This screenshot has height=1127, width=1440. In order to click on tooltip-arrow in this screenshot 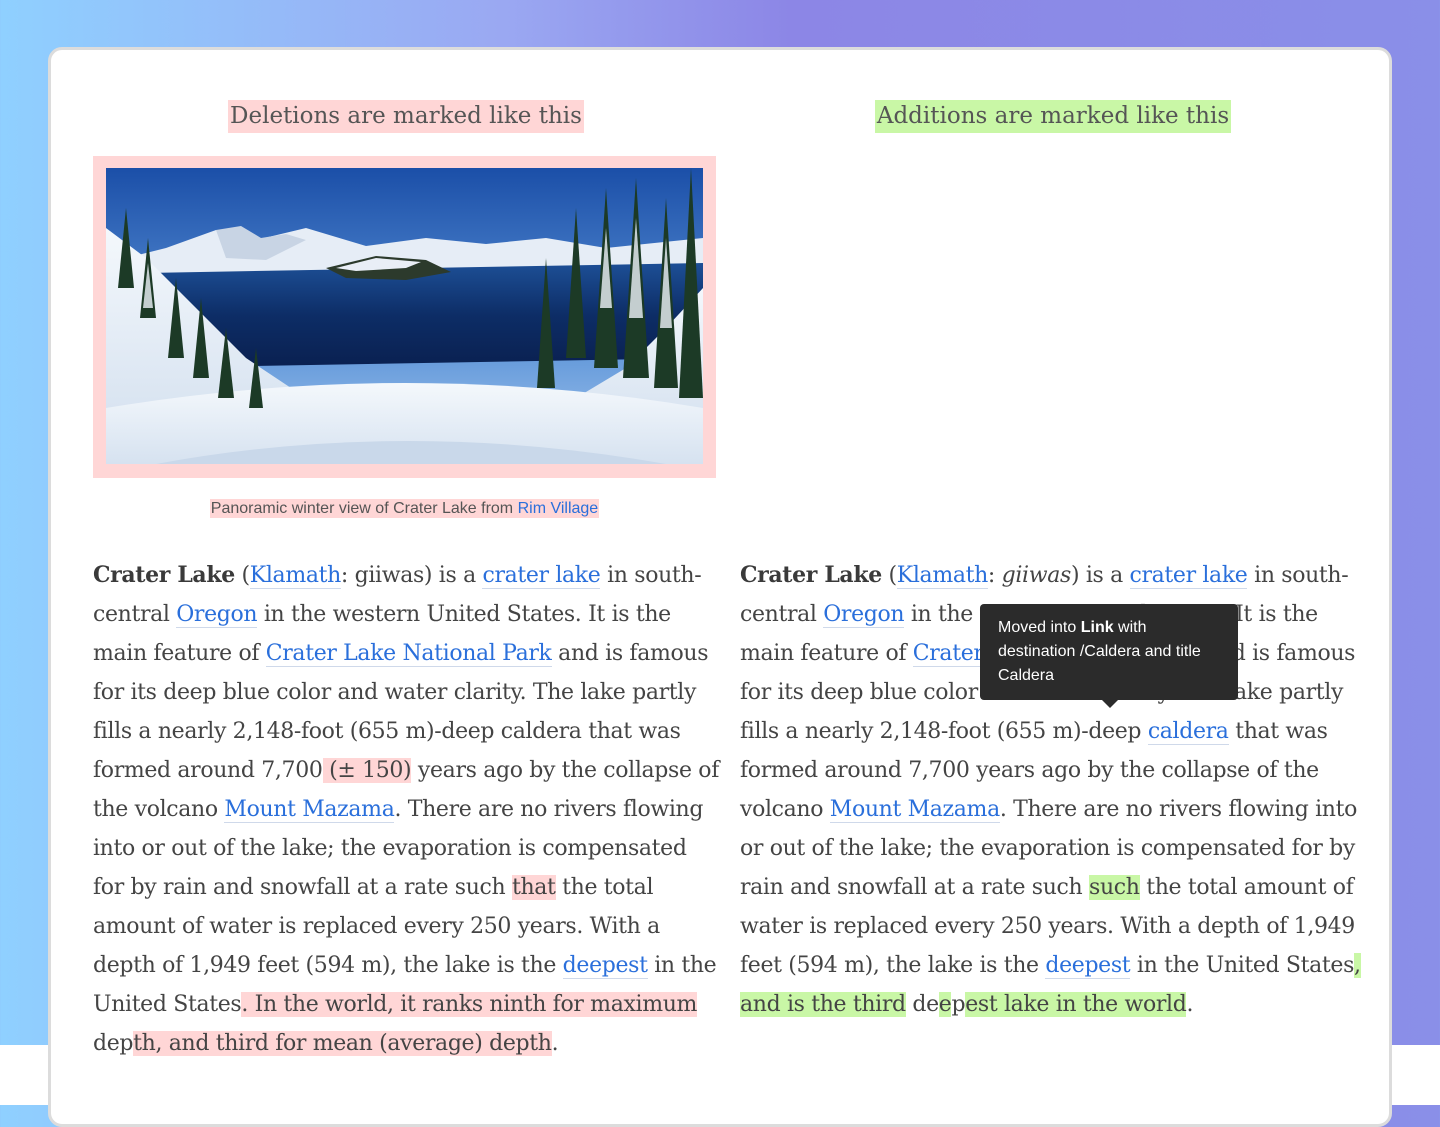, I will do `click(1110, 704)`.